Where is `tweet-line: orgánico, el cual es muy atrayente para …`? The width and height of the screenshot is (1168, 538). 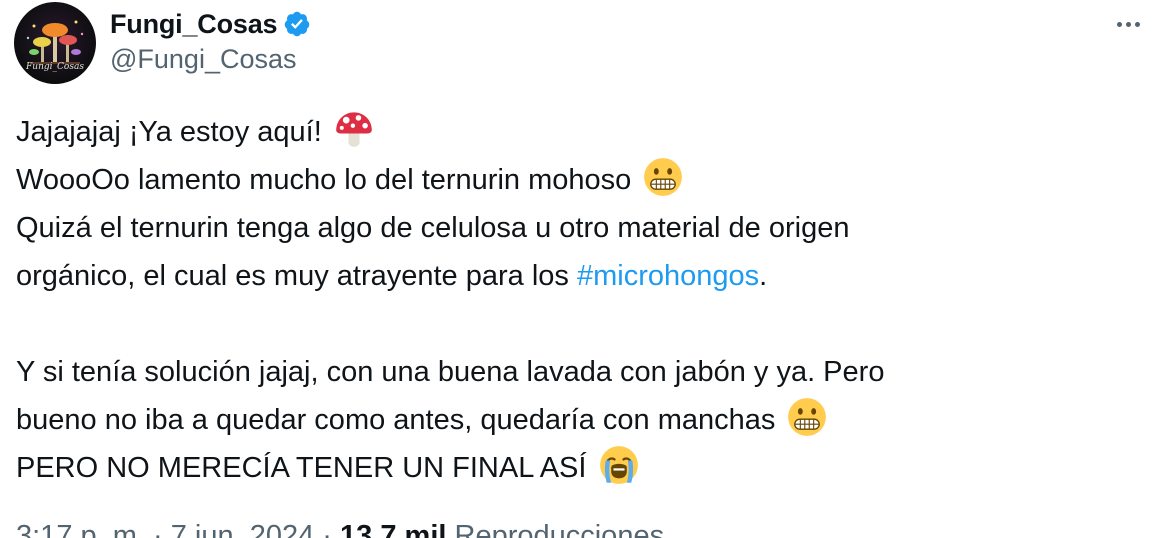 tweet-line: orgánico, el cual es muy atrayente para … is located at coordinates (392, 276).